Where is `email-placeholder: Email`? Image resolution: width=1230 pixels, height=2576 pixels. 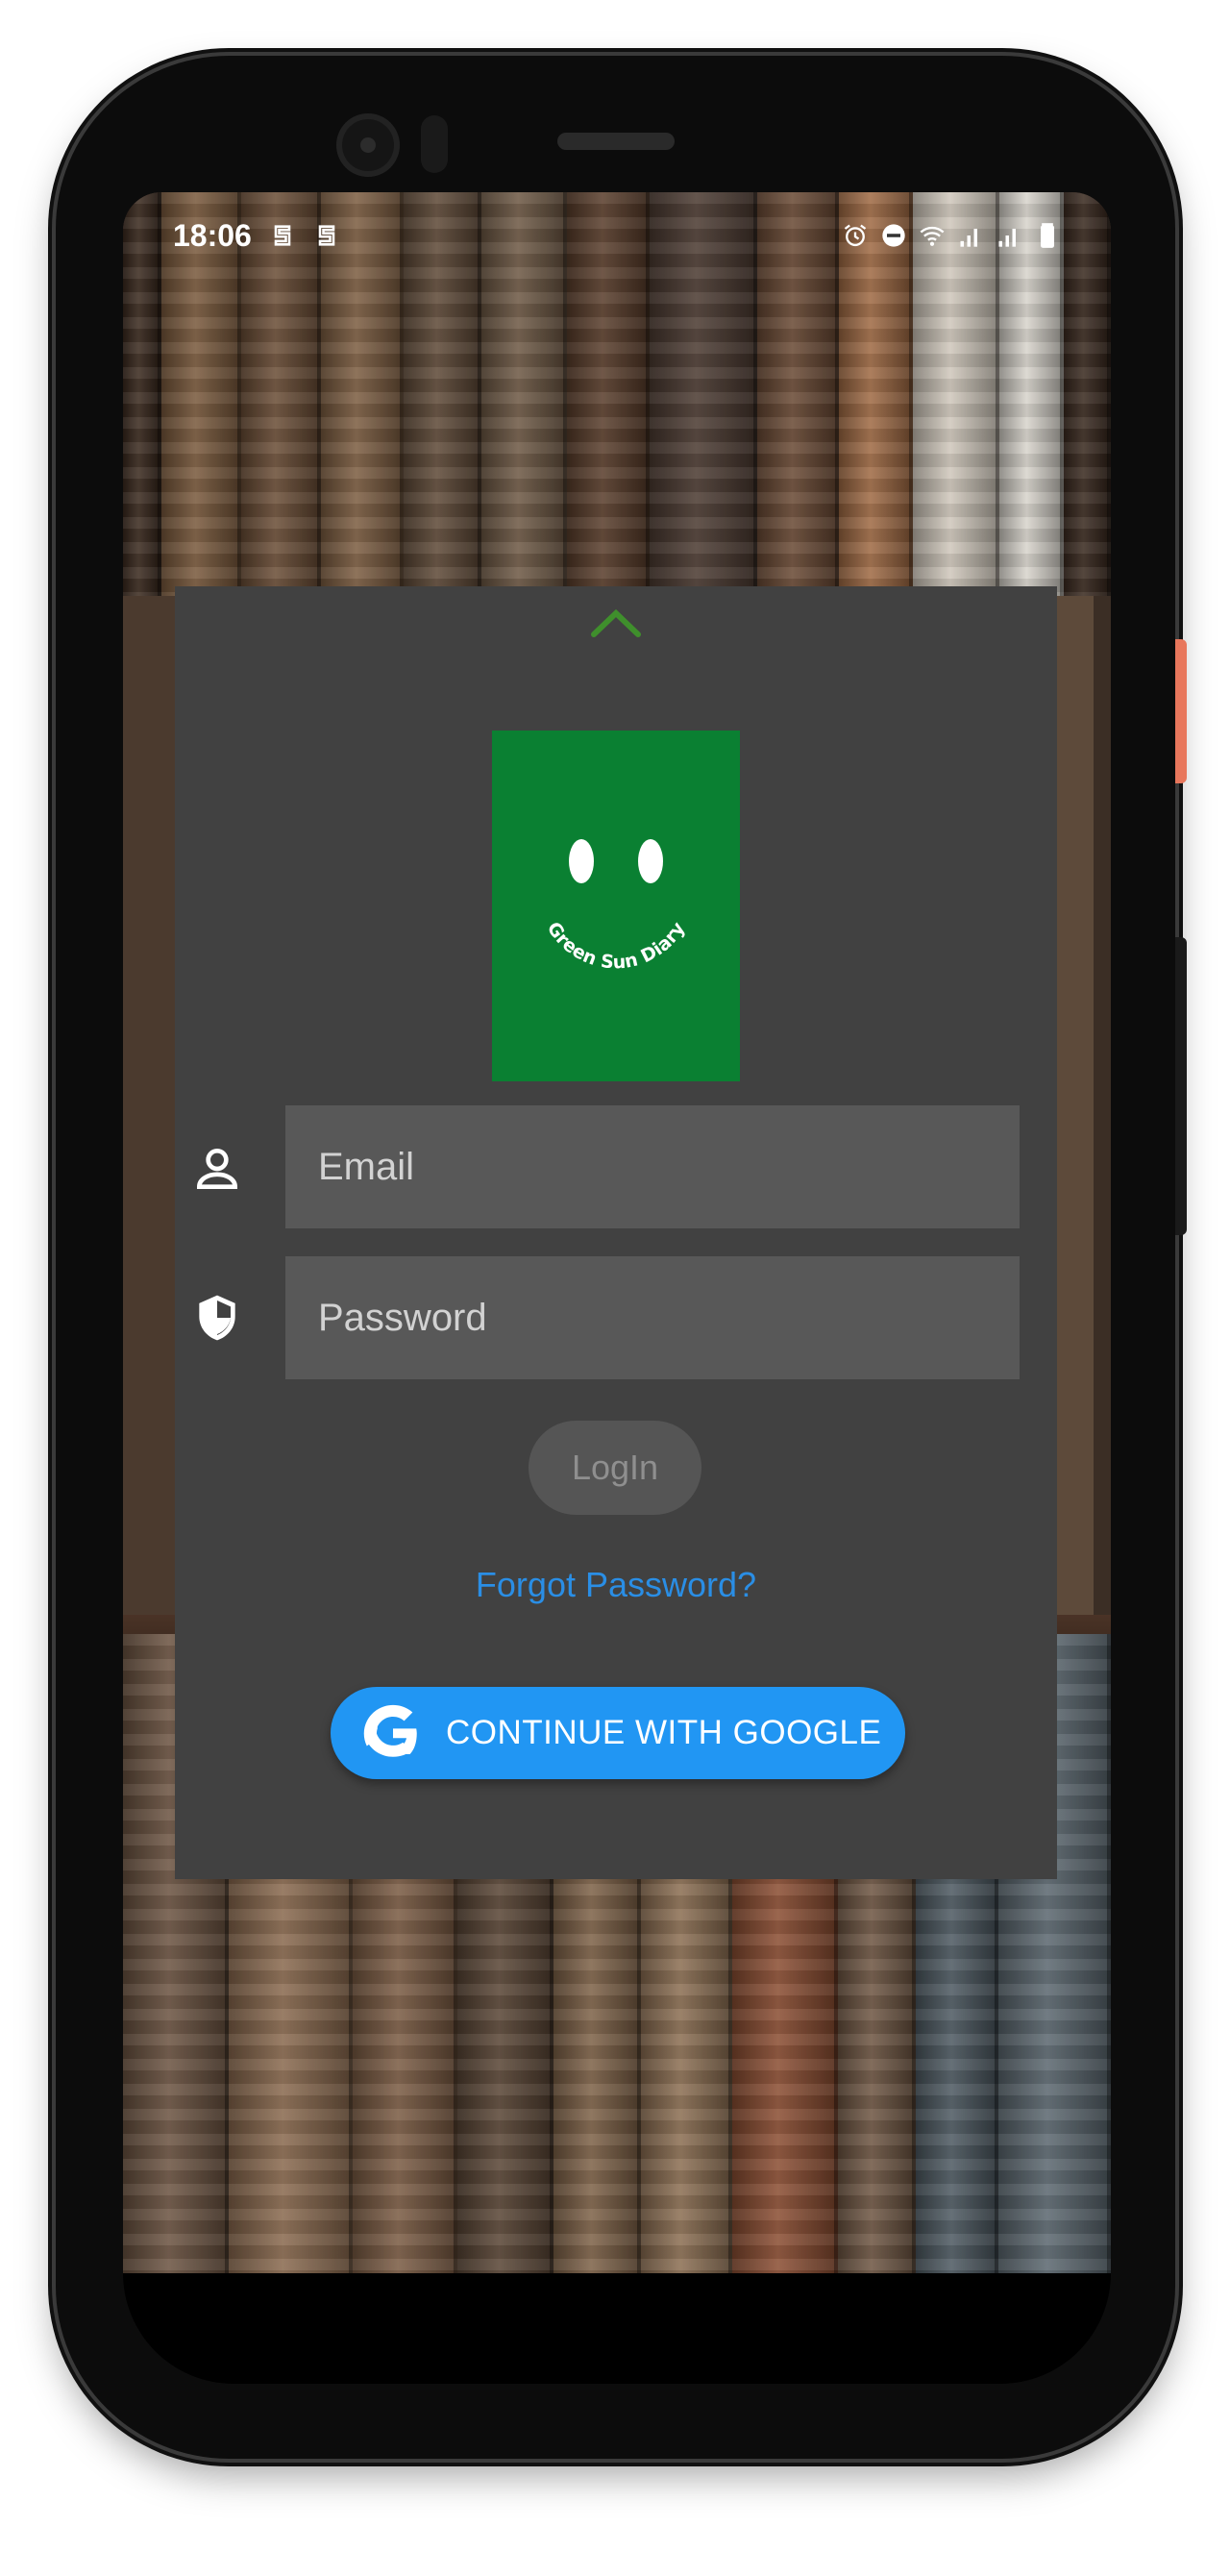 email-placeholder: Email is located at coordinates (367, 1167).